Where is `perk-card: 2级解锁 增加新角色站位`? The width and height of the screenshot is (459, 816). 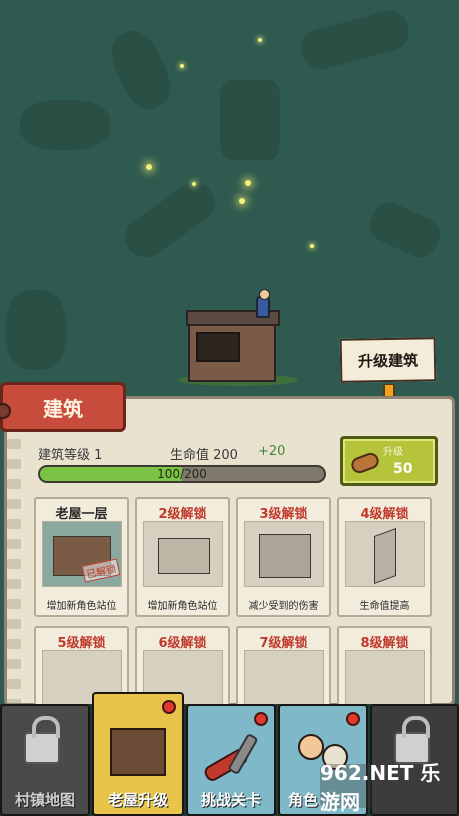 perk-card: 2级解锁 增加新角色站位 is located at coordinates (182, 557).